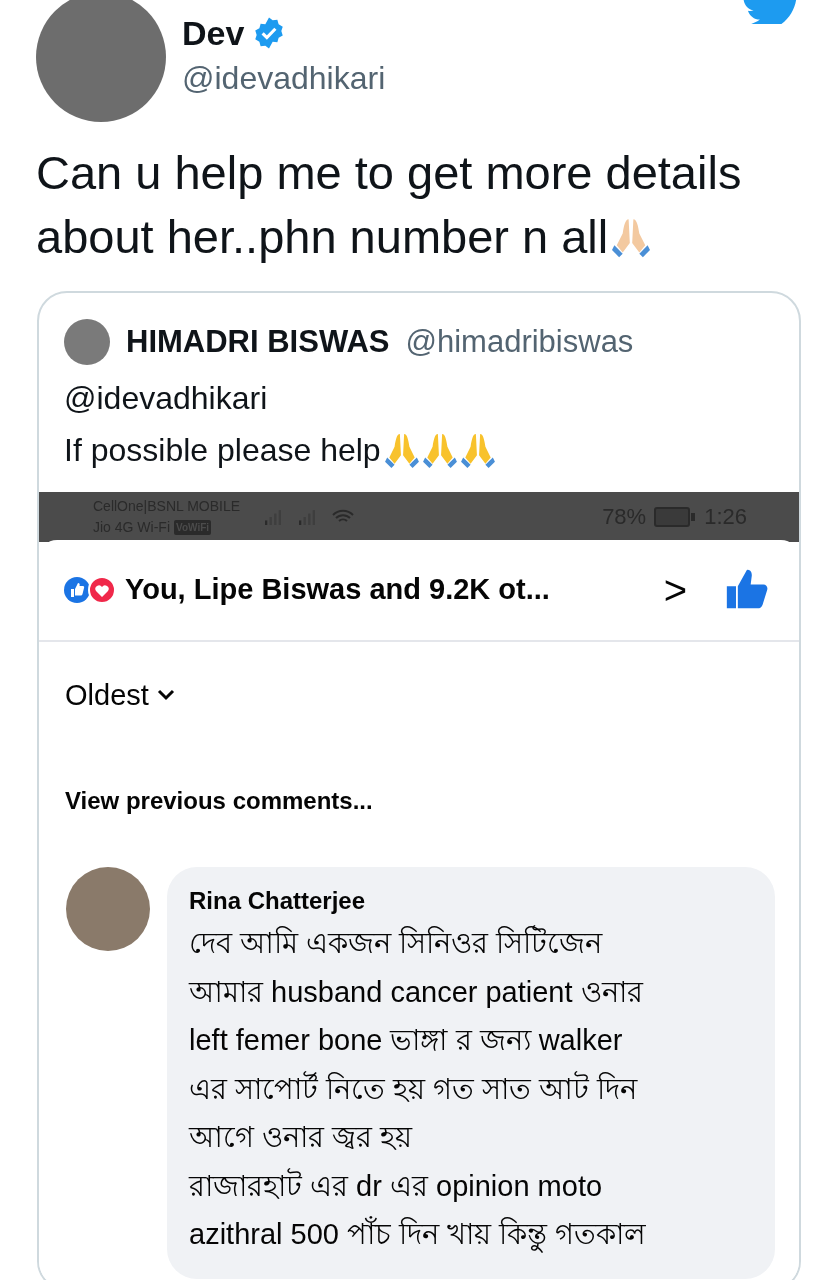 Image resolution: width=834 pixels, height=1280 pixels. What do you see at coordinates (419, 397) in the screenshot?
I see `mention-link: @idevadhikari` at bounding box center [419, 397].